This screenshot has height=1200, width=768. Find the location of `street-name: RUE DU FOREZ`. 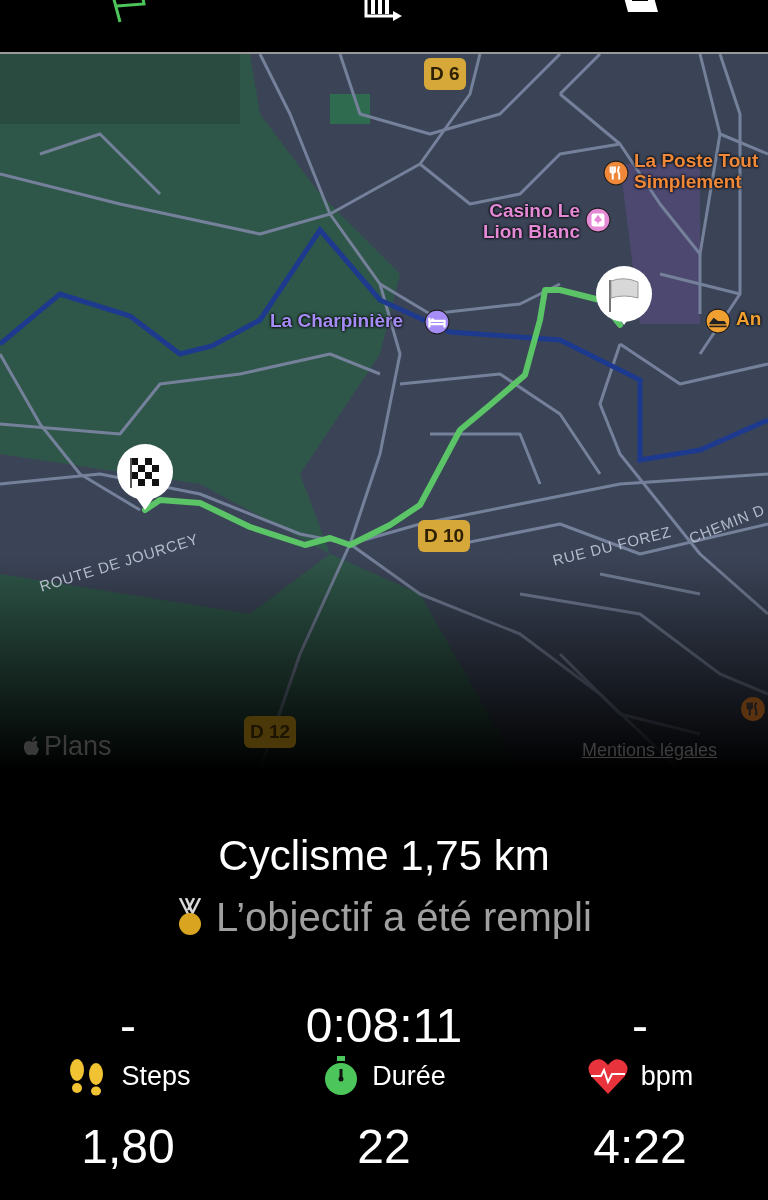

street-name: RUE DU FOREZ is located at coordinates (612, 546).